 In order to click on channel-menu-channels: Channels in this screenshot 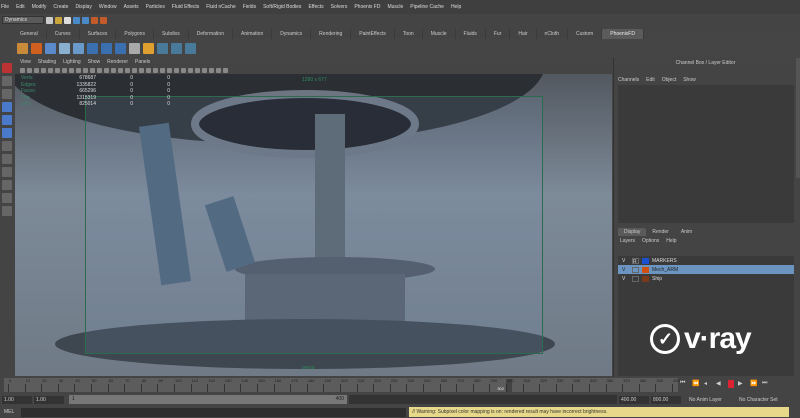, I will do `click(628, 80)`.